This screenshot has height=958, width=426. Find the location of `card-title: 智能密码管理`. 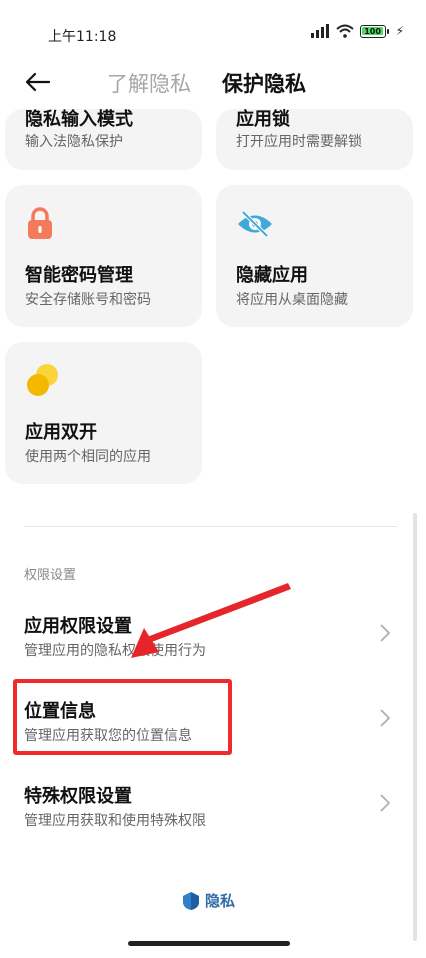

card-title: 智能密码管理 is located at coordinates (79, 275).